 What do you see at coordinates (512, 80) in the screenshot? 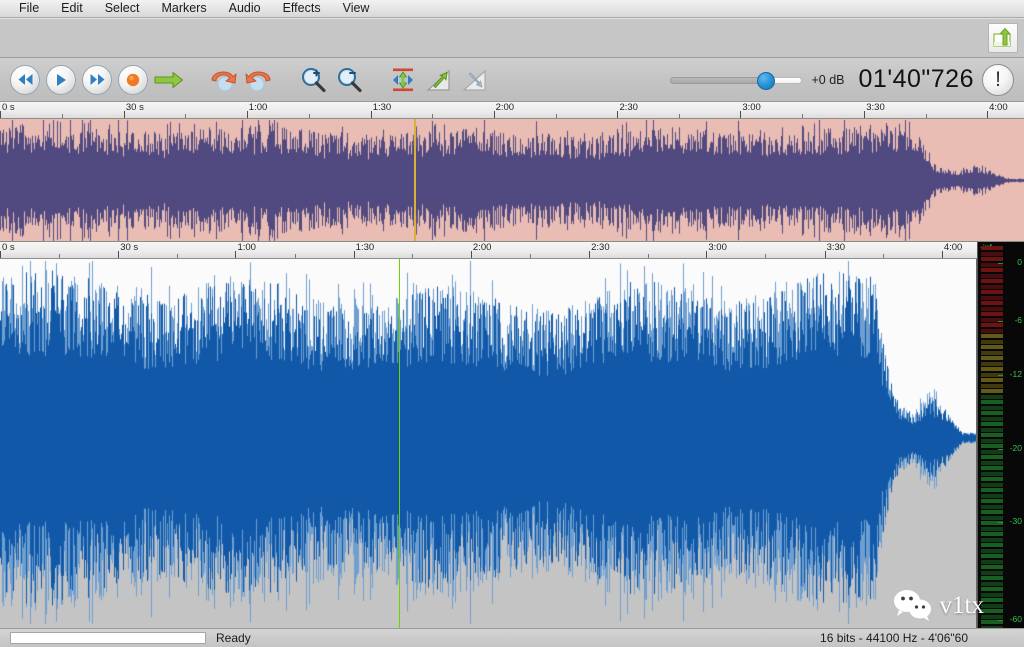
I see `main-toolbar: +0 dB 01'40"726 !` at bounding box center [512, 80].